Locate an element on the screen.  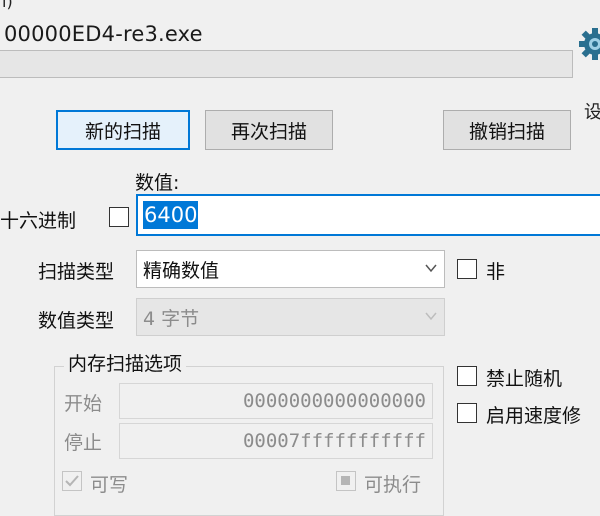
checkmark-icon is located at coordinates (72, 481).